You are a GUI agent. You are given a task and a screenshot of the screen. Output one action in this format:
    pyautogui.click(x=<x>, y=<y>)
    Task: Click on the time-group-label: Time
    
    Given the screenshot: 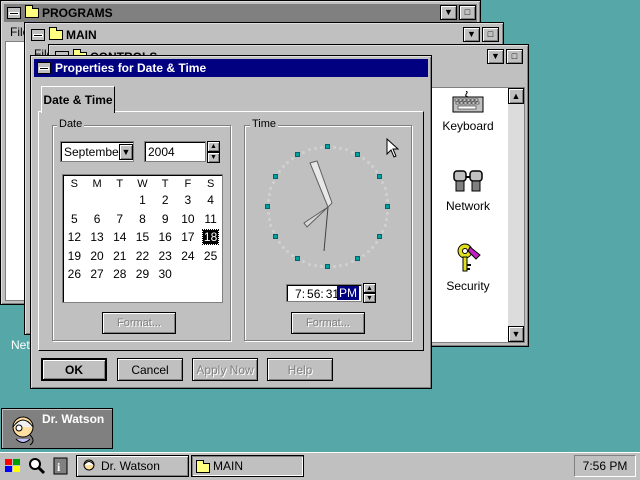 What is the action you would take?
    pyautogui.click(x=264, y=124)
    